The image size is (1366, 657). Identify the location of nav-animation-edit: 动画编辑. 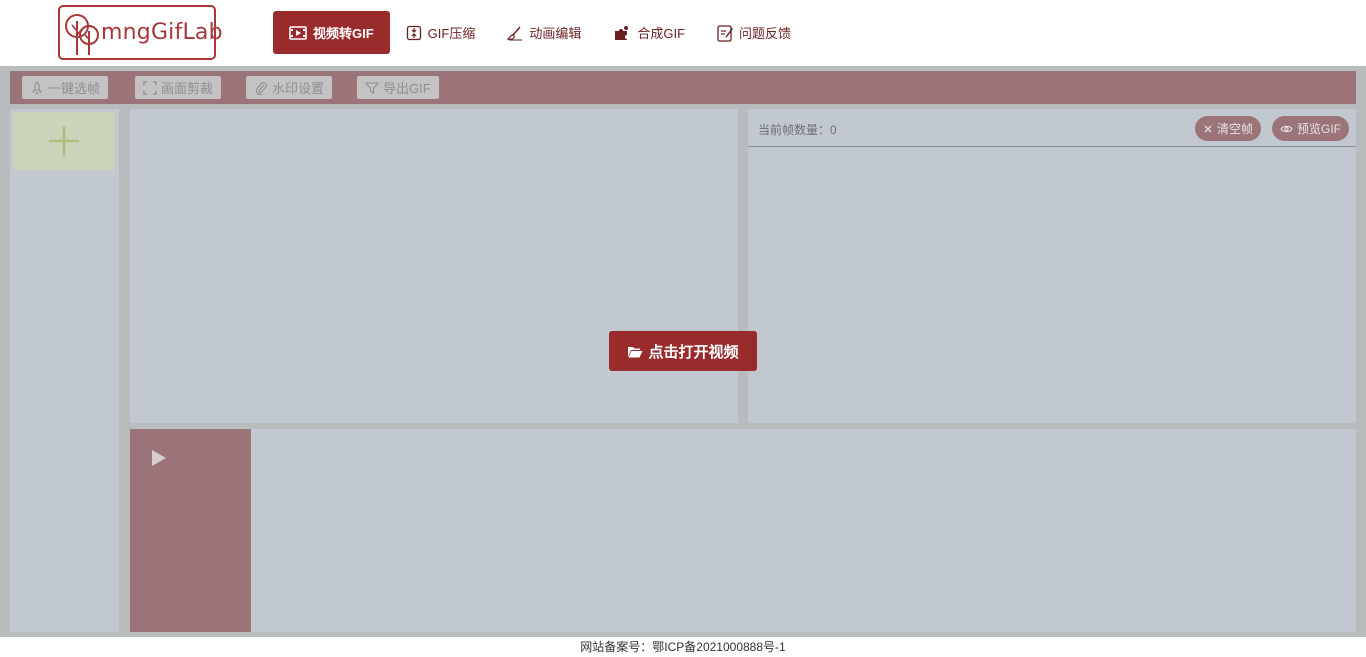
(544, 32).